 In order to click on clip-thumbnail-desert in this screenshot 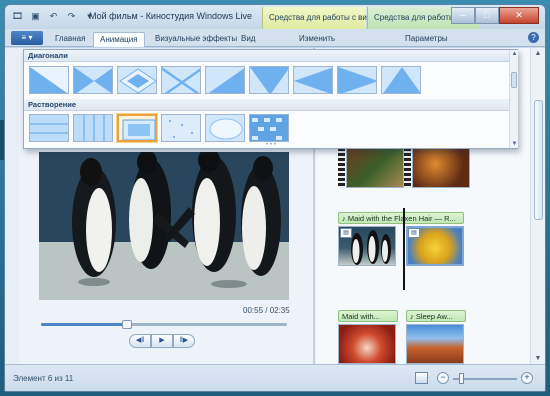, I will do `click(435, 344)`.